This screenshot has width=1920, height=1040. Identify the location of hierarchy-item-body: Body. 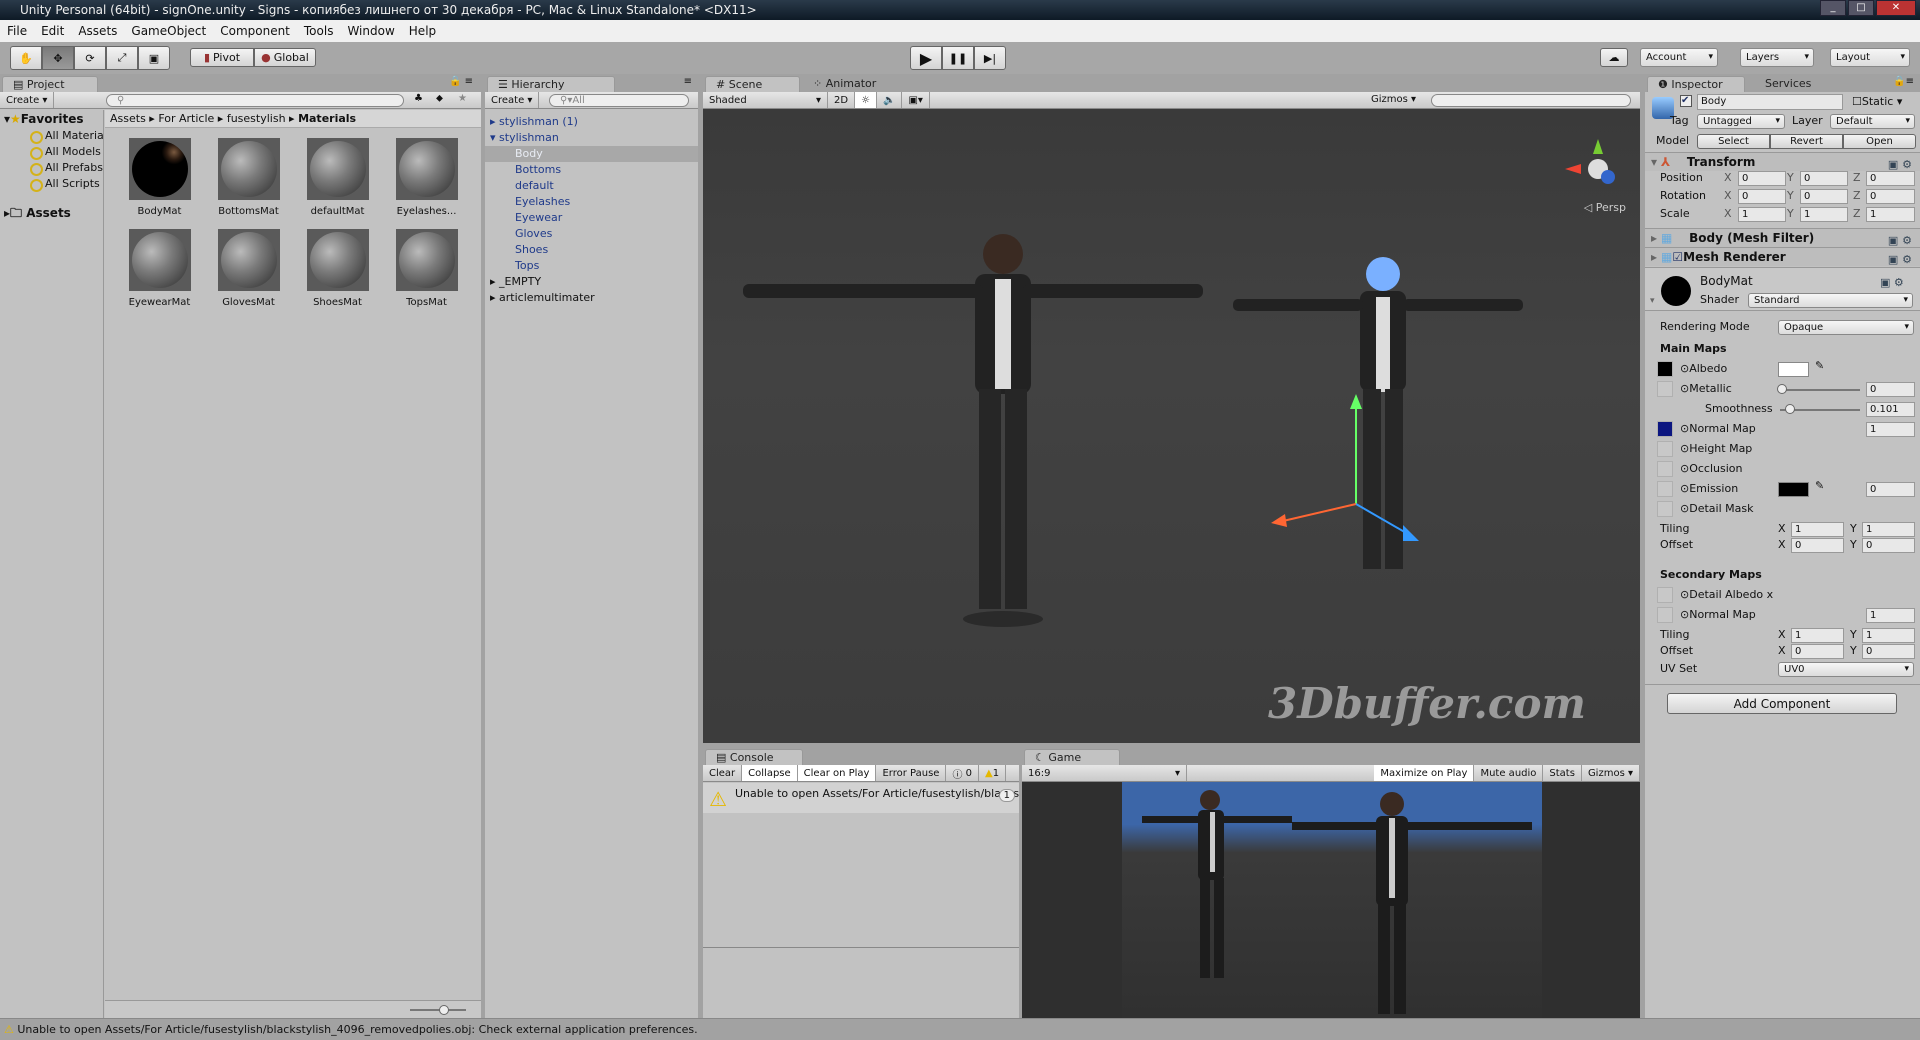
(591, 154).